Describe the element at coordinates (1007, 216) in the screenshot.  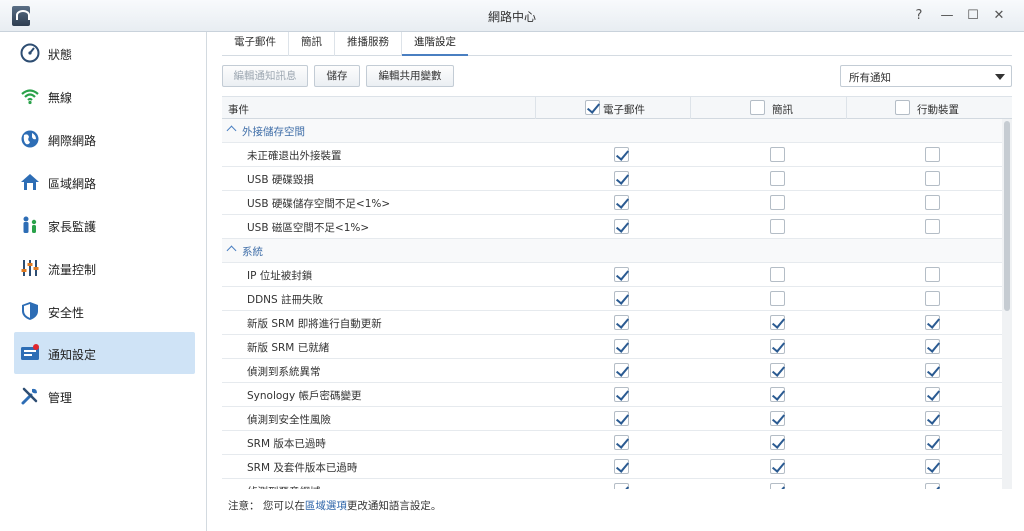
I see `scrollbar-thumb` at that location.